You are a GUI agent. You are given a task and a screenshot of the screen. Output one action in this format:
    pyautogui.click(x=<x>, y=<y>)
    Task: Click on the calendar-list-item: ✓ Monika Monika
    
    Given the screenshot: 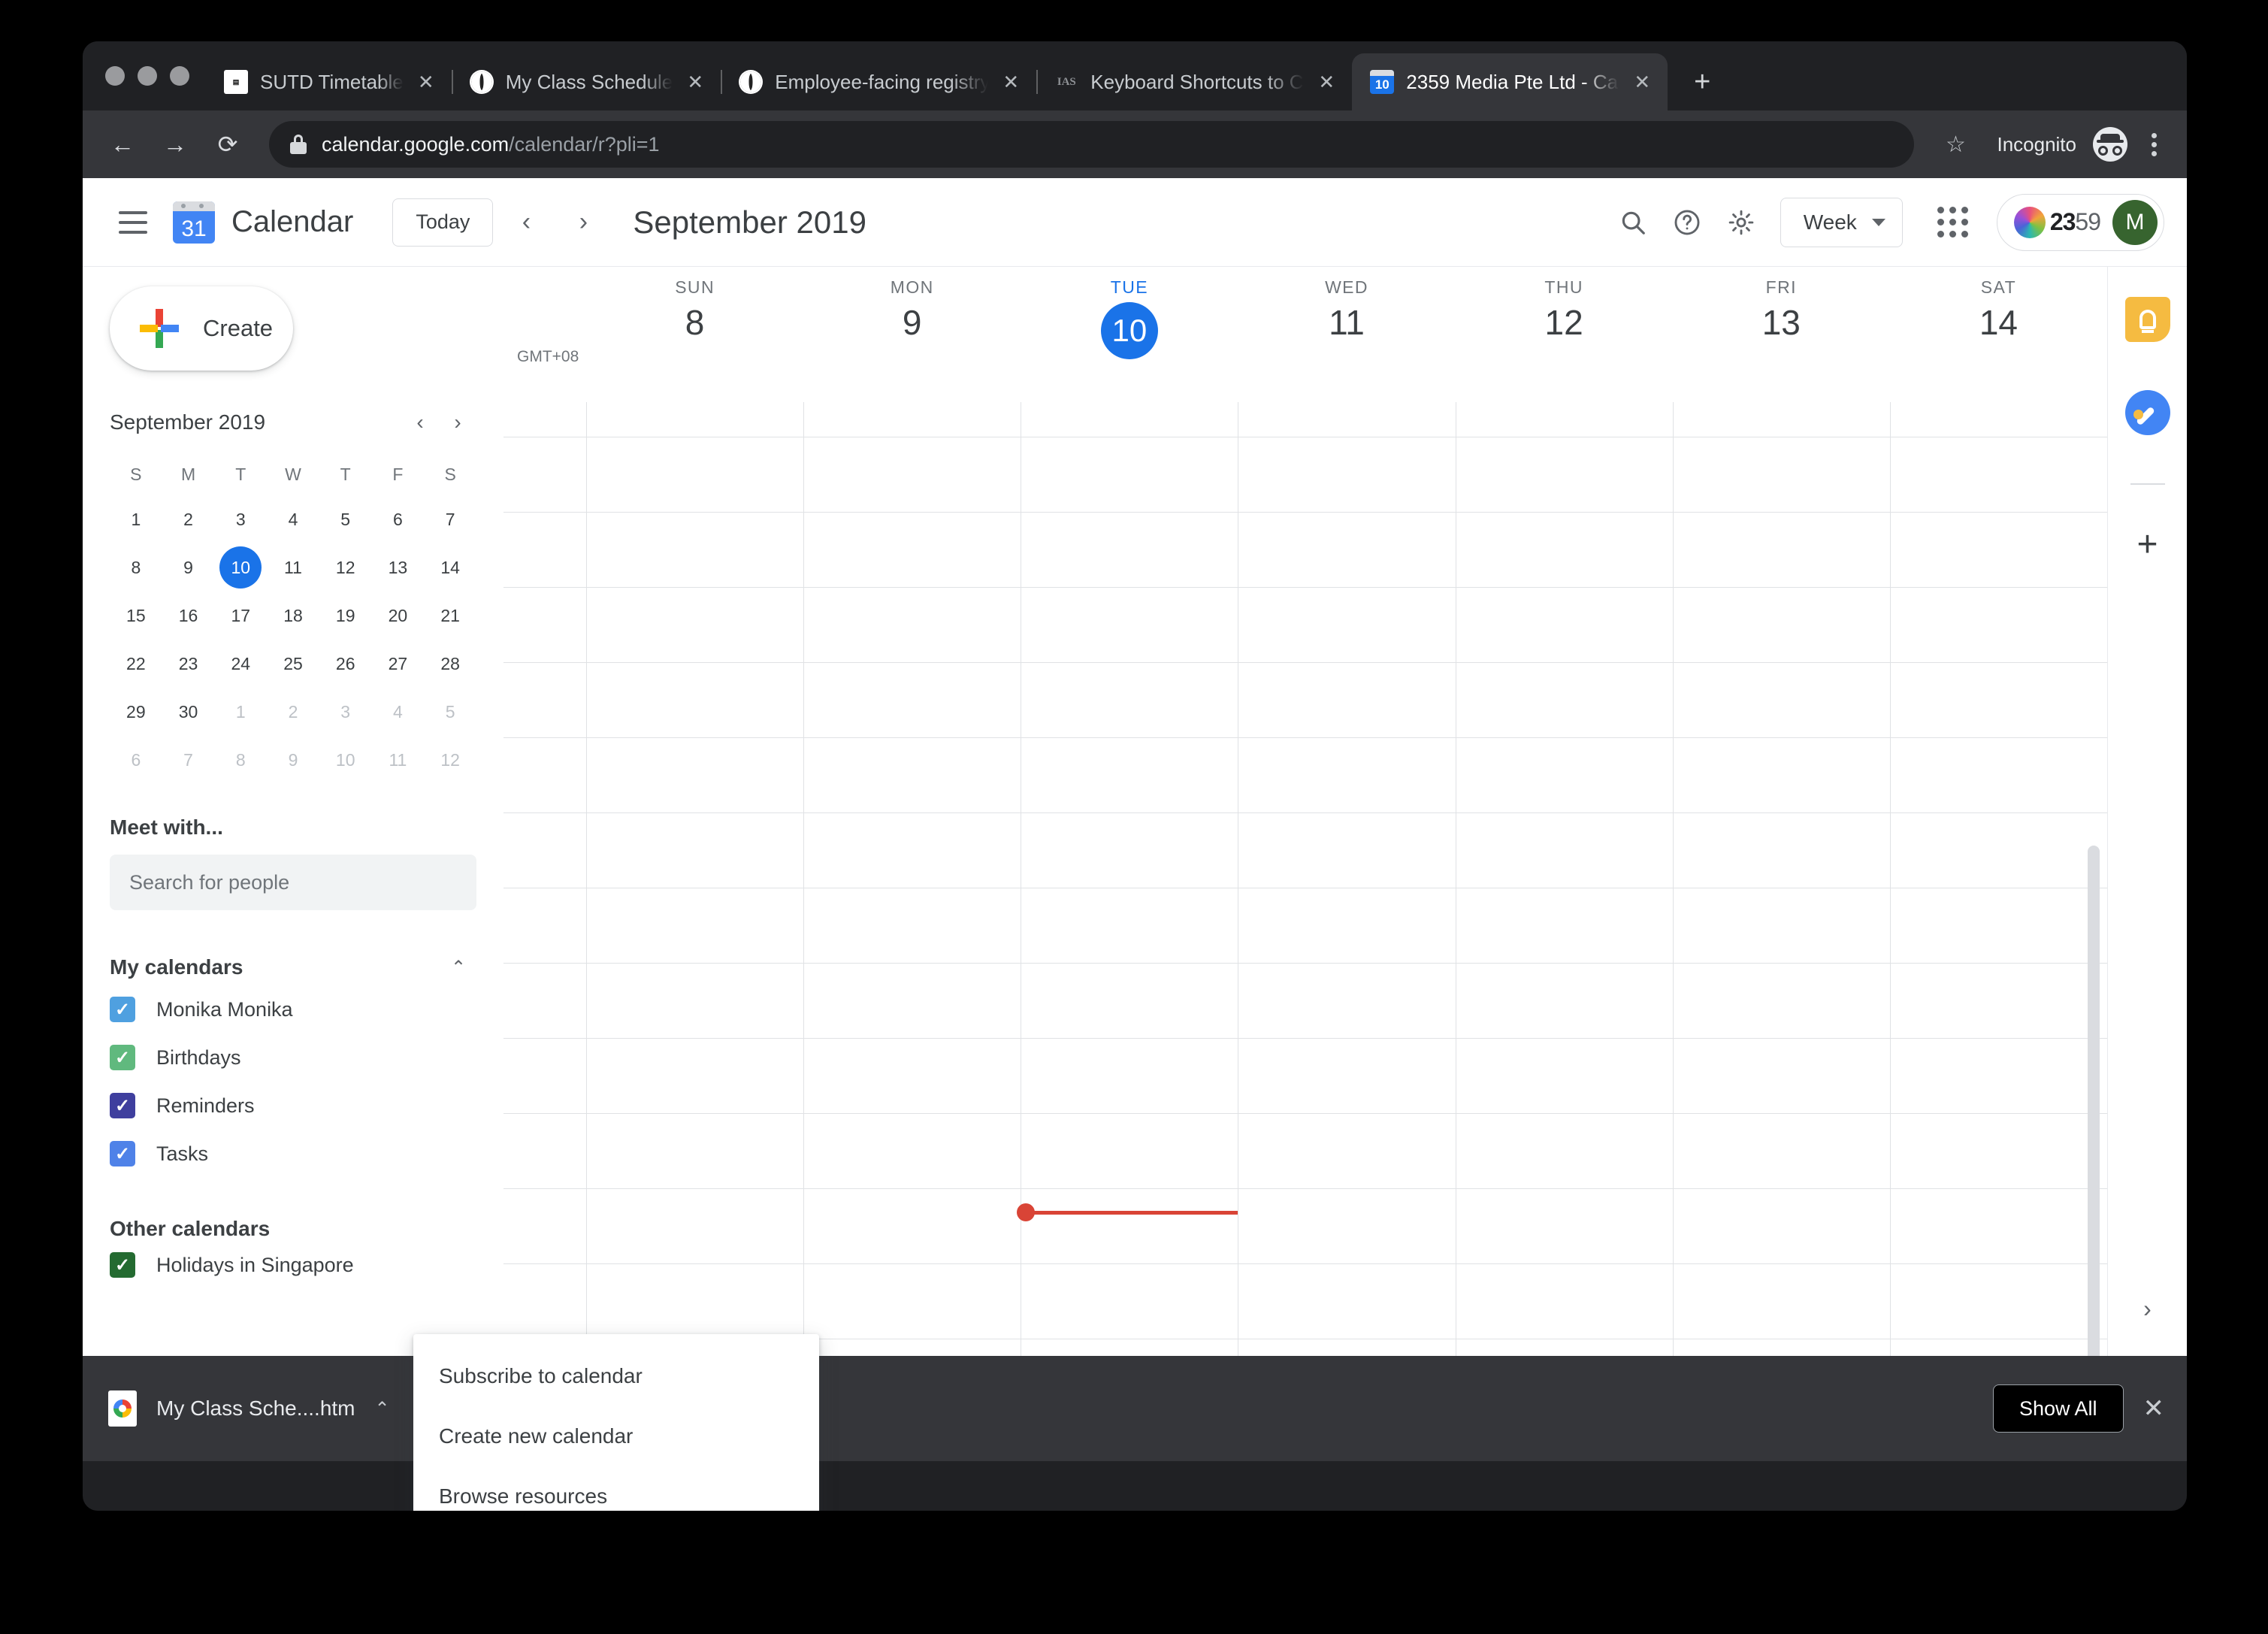 What is the action you would take?
    pyautogui.click(x=293, y=1009)
    